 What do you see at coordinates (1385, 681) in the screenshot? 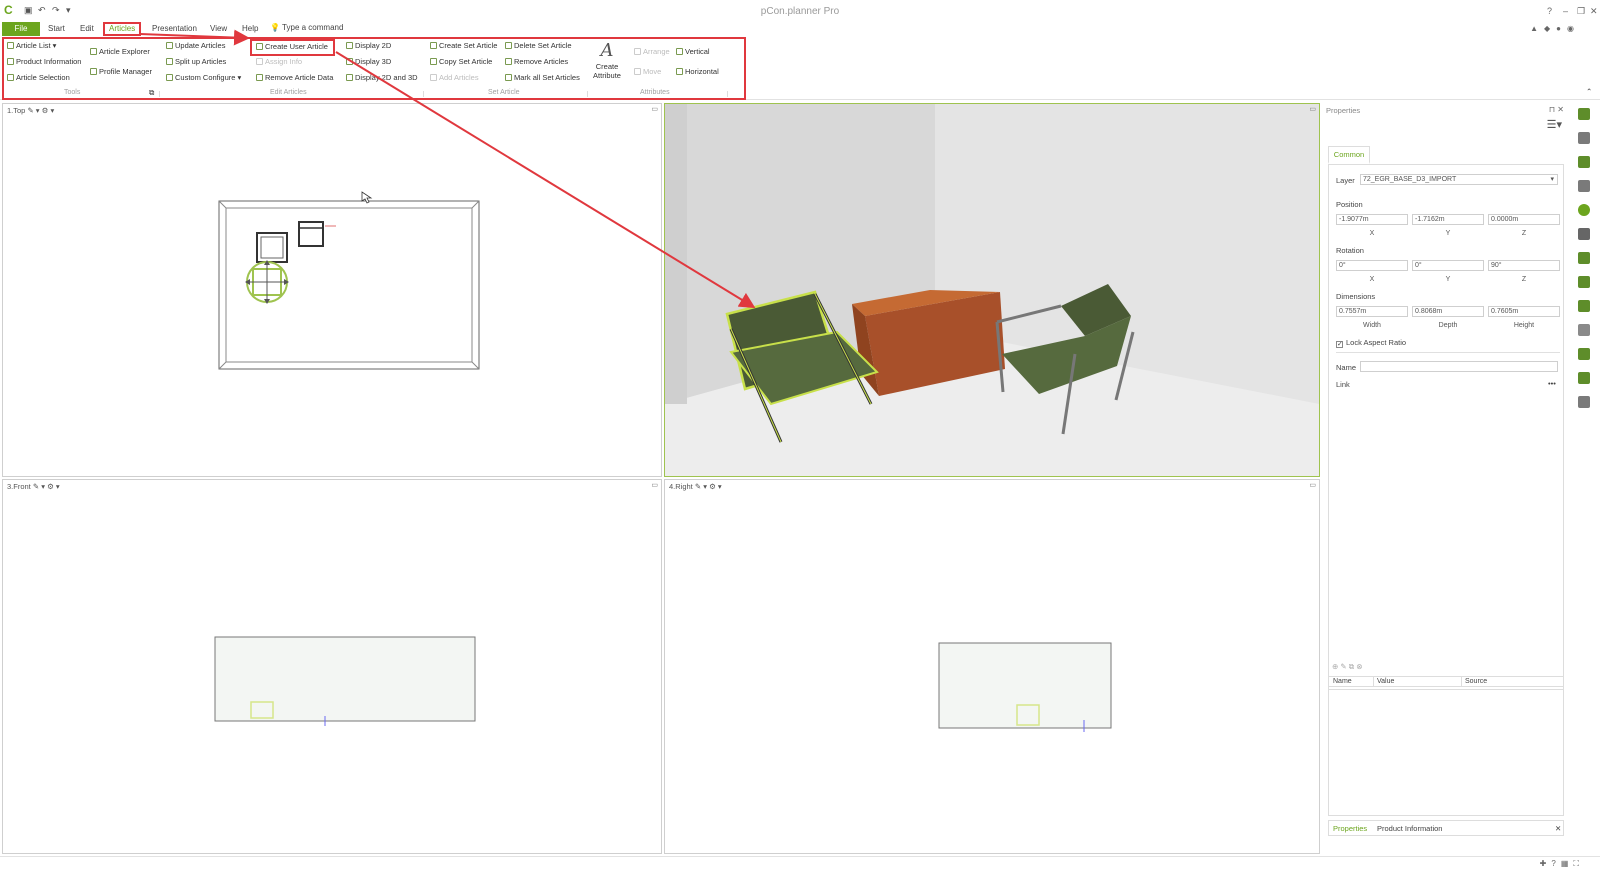
I see `col-value: Value` at bounding box center [1385, 681].